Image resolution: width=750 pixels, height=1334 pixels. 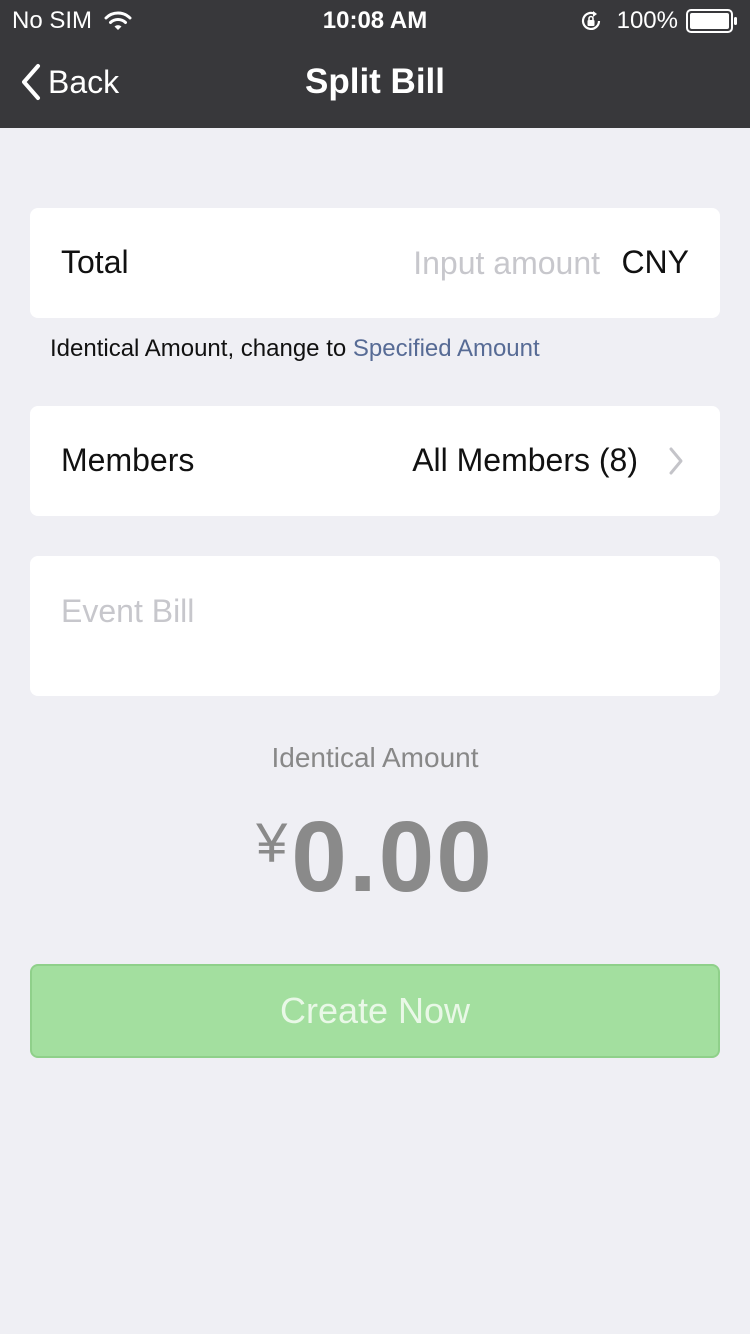 I want to click on status-right: 100%, so click(x=658, y=21).